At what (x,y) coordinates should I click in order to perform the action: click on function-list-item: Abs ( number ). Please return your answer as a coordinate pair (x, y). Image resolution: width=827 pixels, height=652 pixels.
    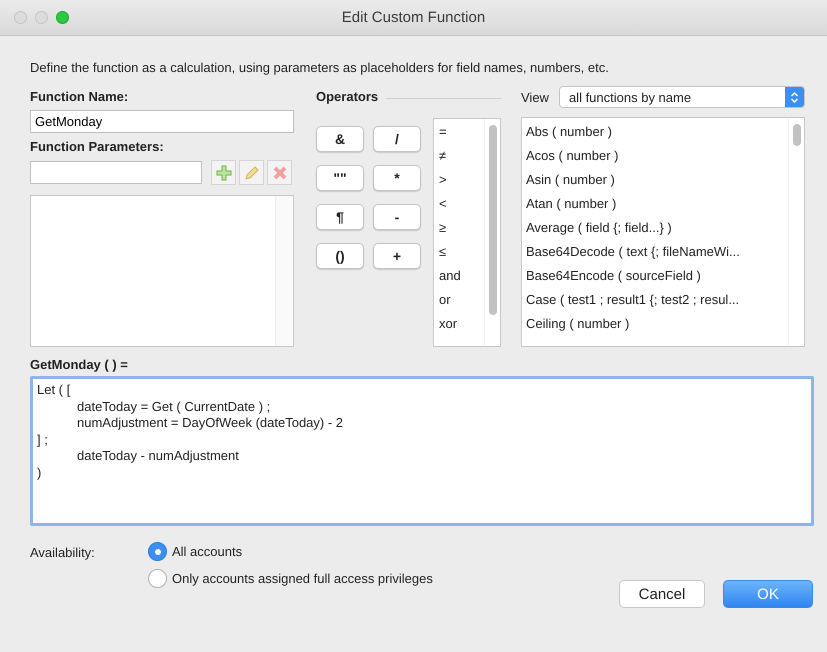
    Looking at the image, I should click on (657, 131).